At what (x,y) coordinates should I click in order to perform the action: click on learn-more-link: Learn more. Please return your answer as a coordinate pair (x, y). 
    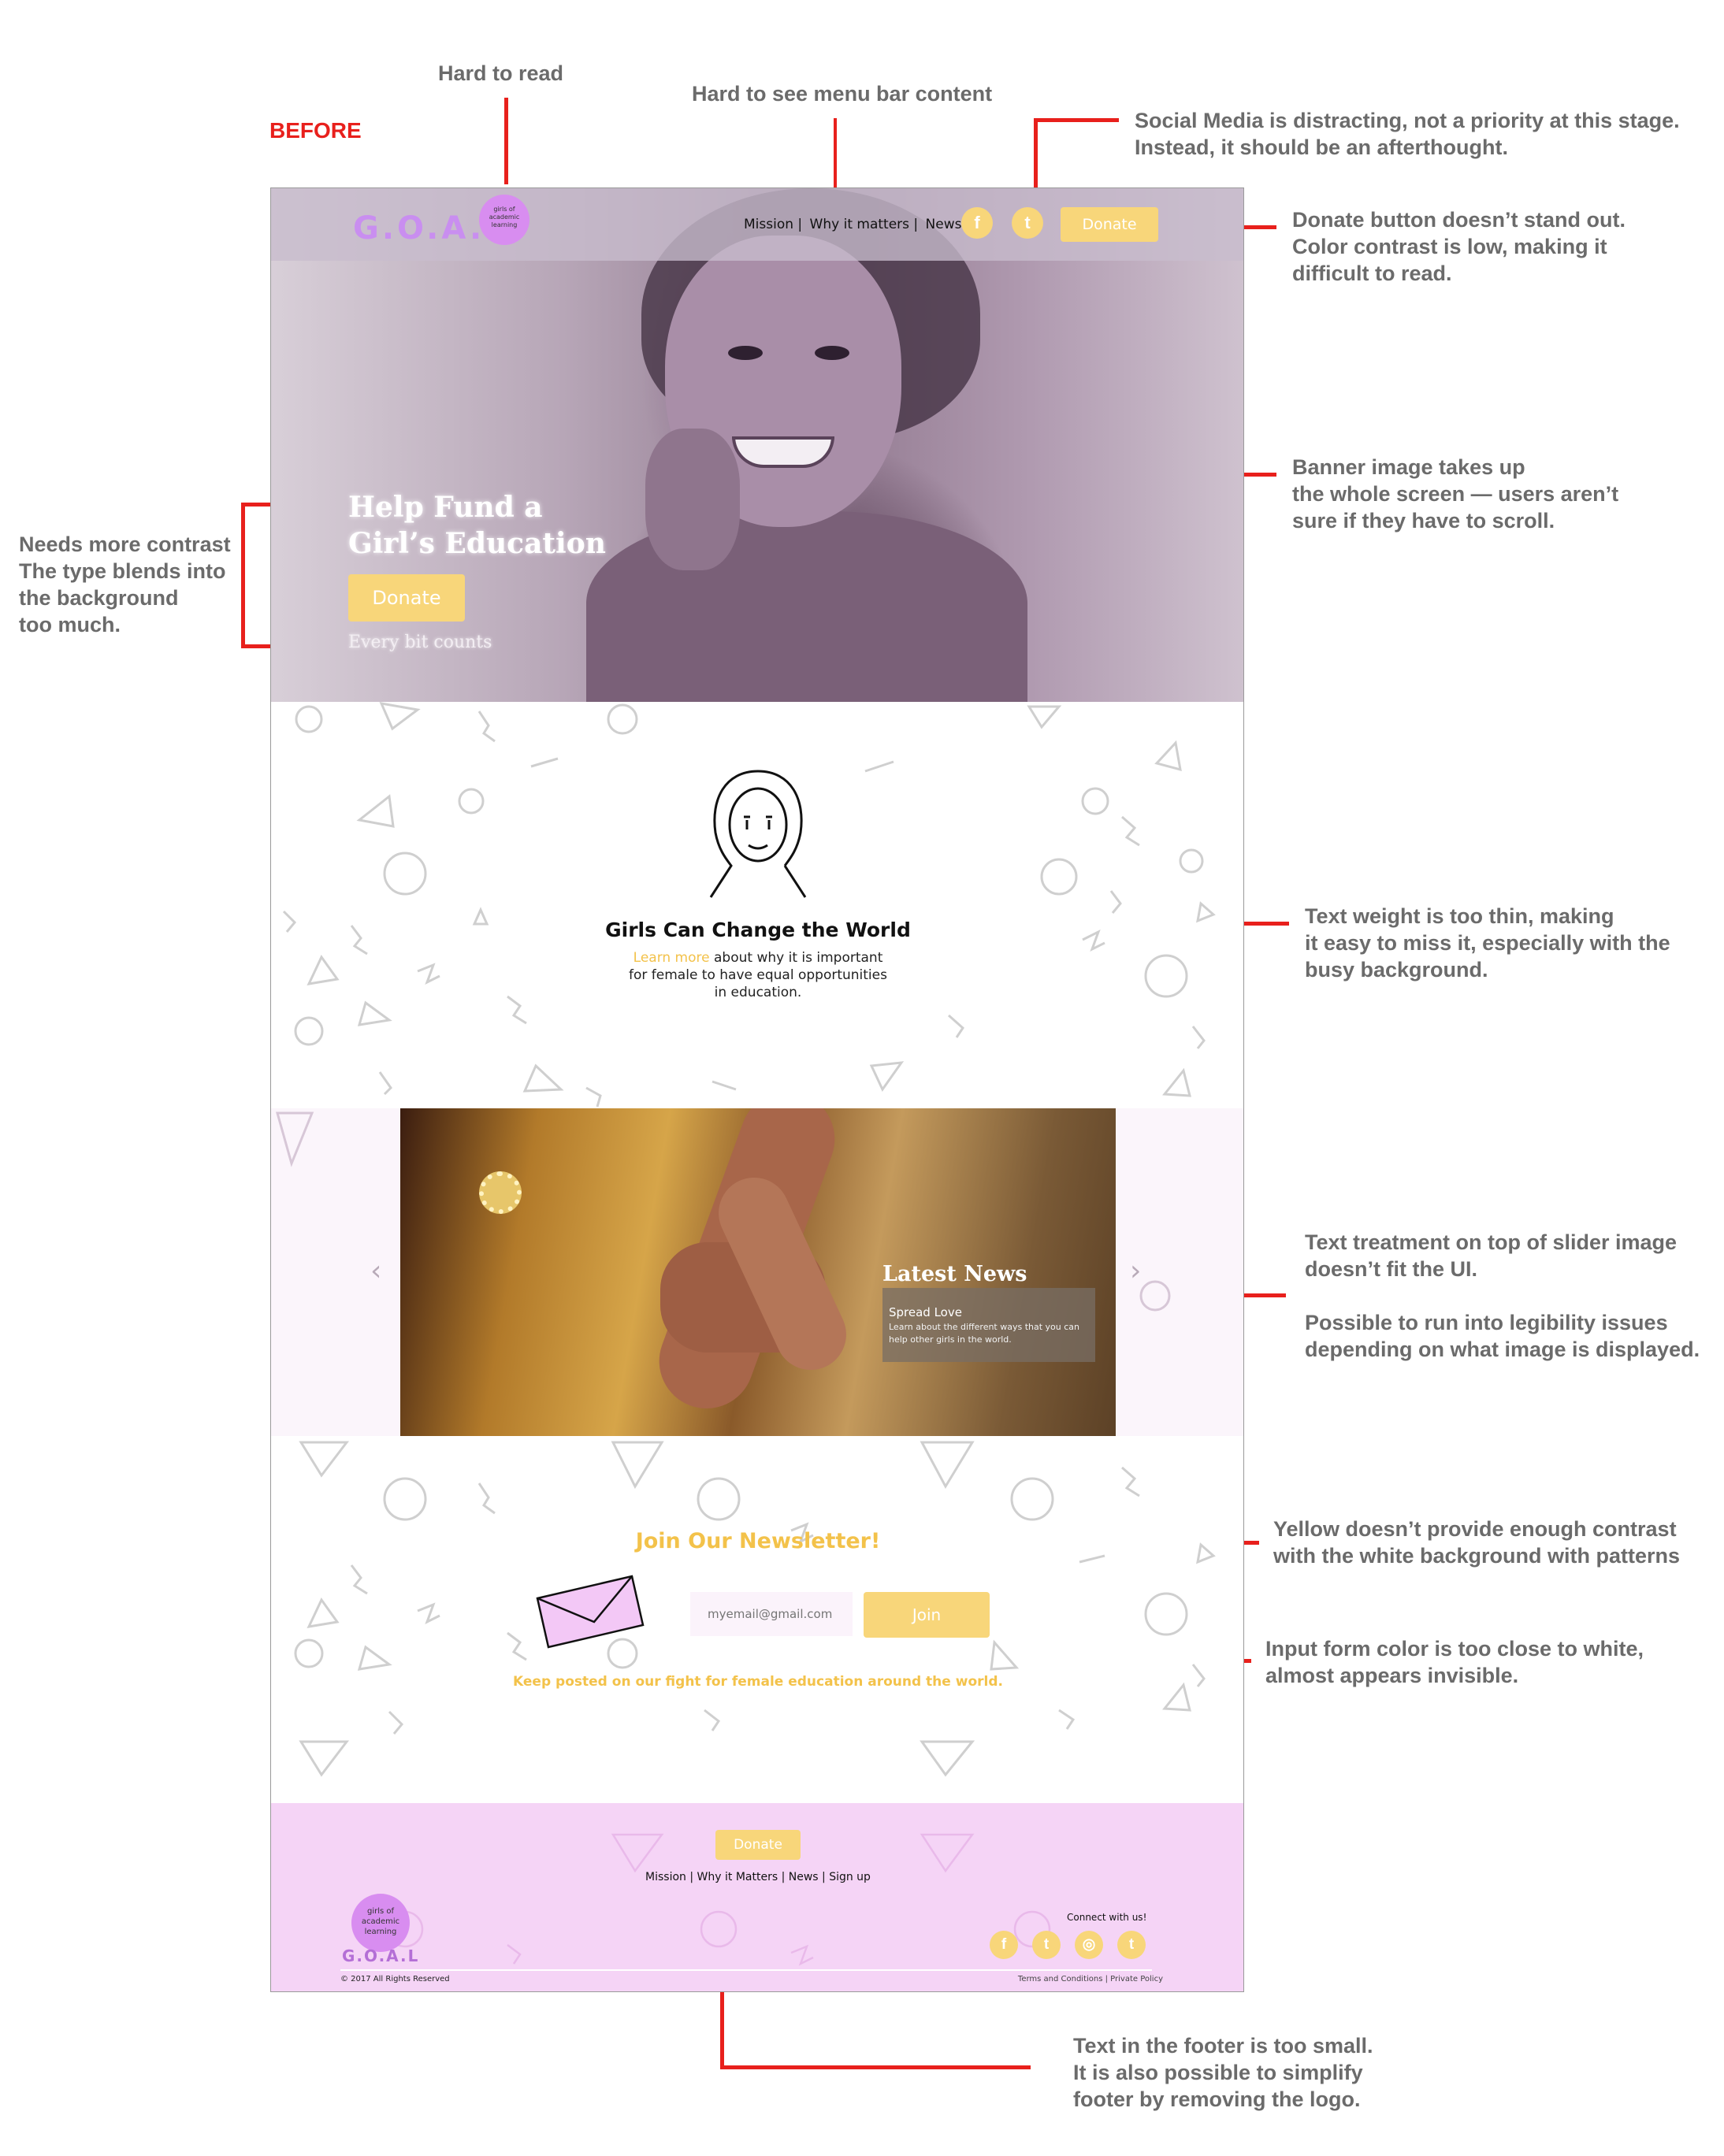
    Looking at the image, I should click on (671, 958).